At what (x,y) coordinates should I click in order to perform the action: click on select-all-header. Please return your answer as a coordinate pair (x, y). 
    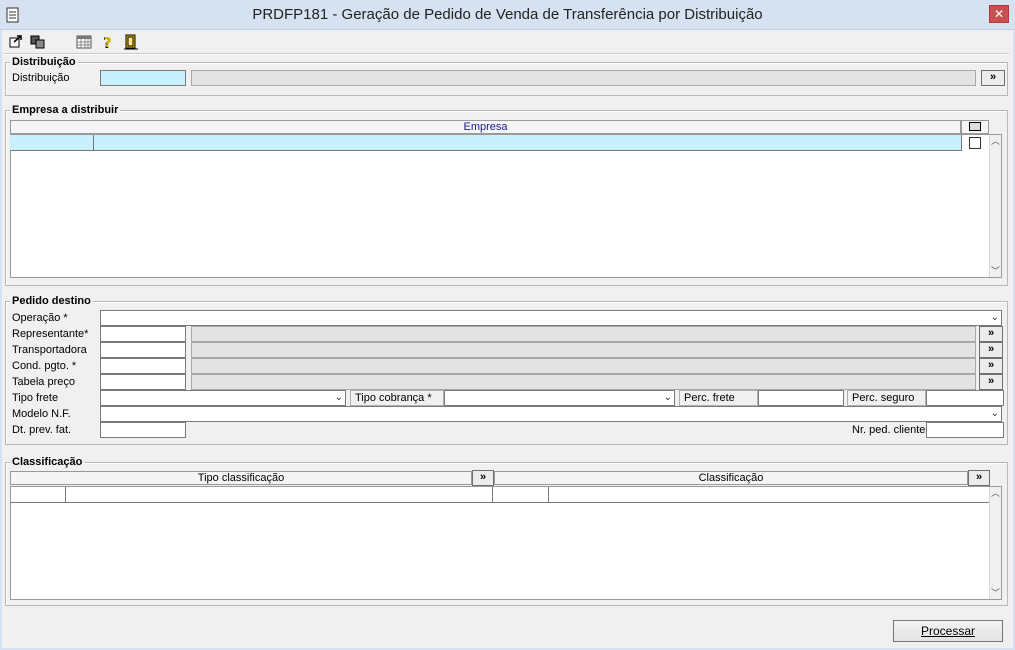
    Looking at the image, I should click on (975, 127).